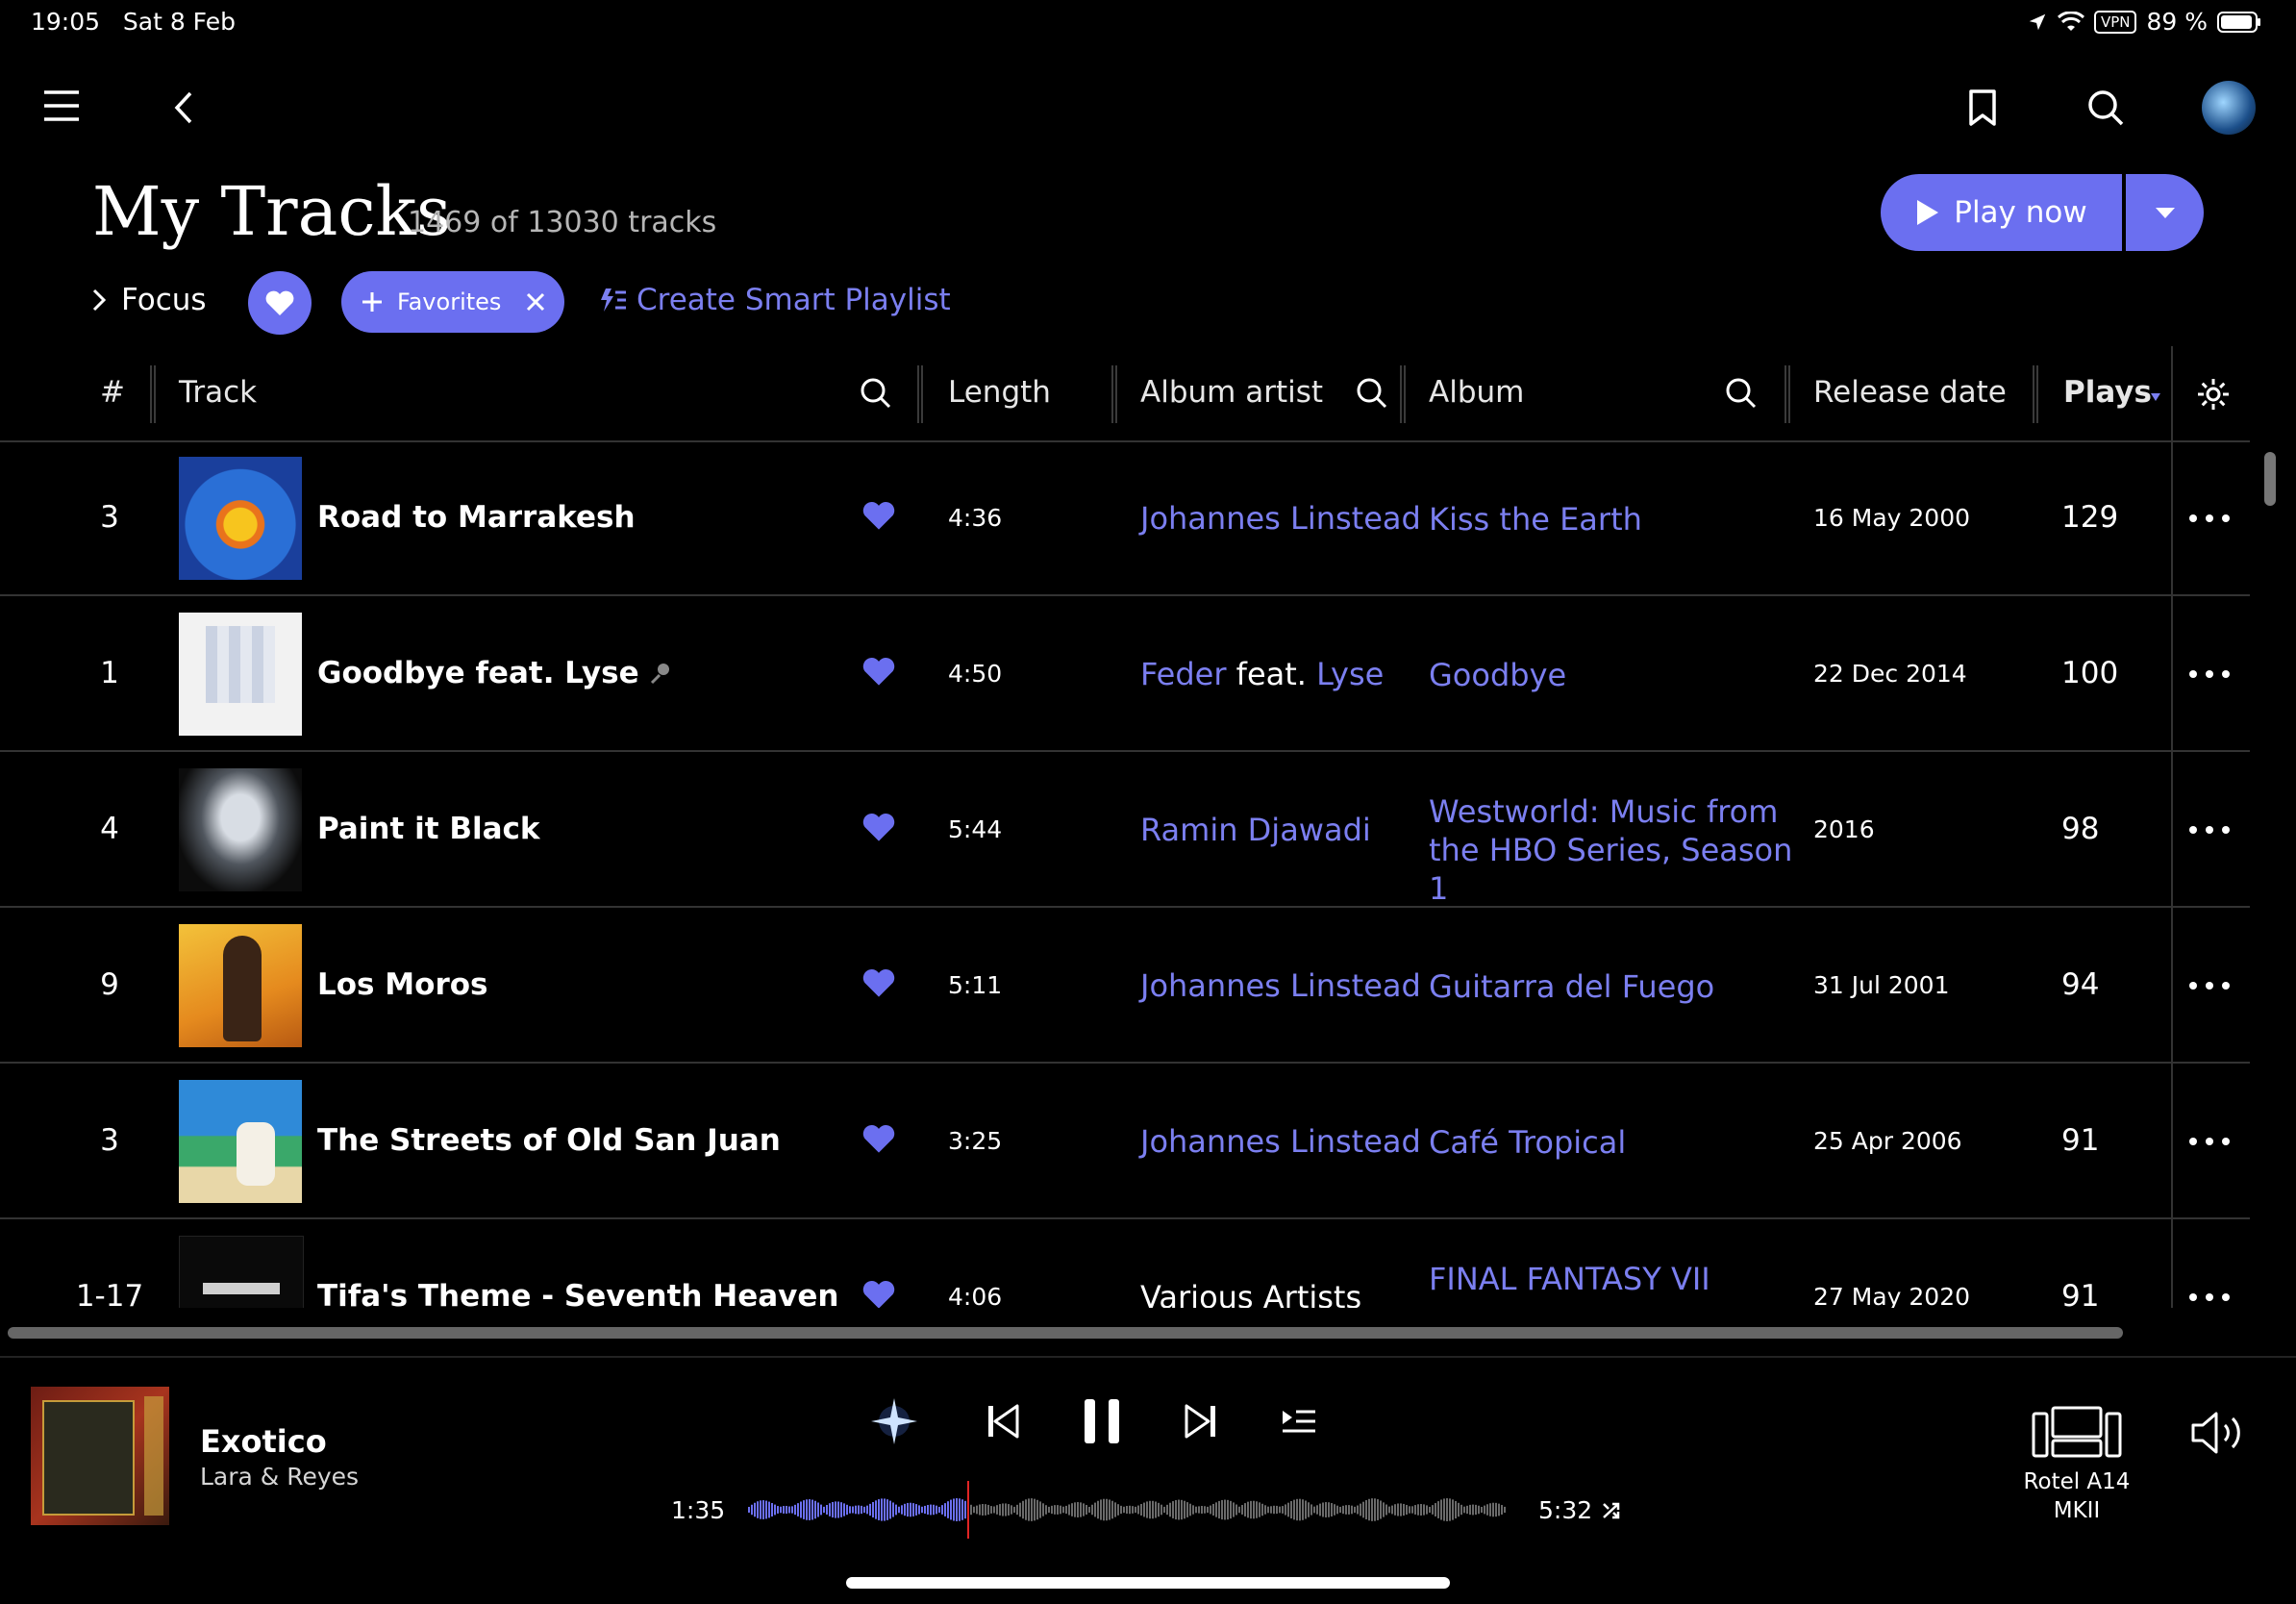 This screenshot has width=2296, height=1604. I want to click on album-link: Goodbye, so click(1621, 675).